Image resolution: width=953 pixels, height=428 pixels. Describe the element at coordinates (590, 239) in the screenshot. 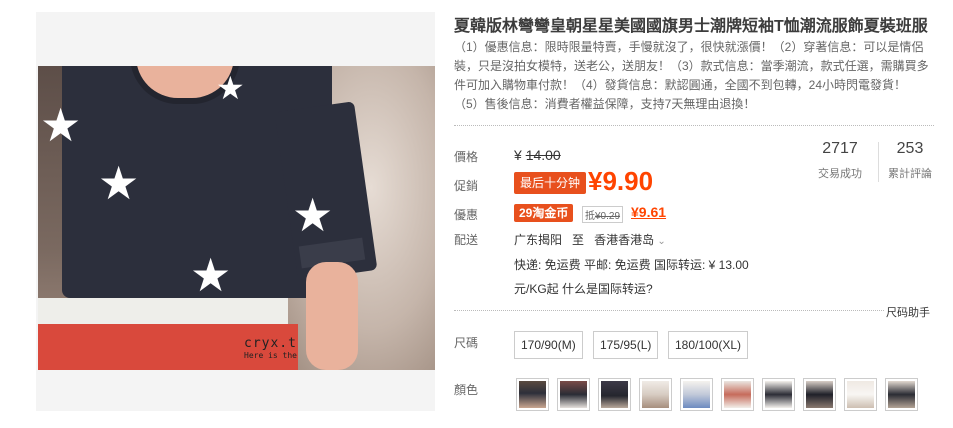

I see `shipping-route: 广东揭阳 至 香港香港岛 ⌄` at that location.